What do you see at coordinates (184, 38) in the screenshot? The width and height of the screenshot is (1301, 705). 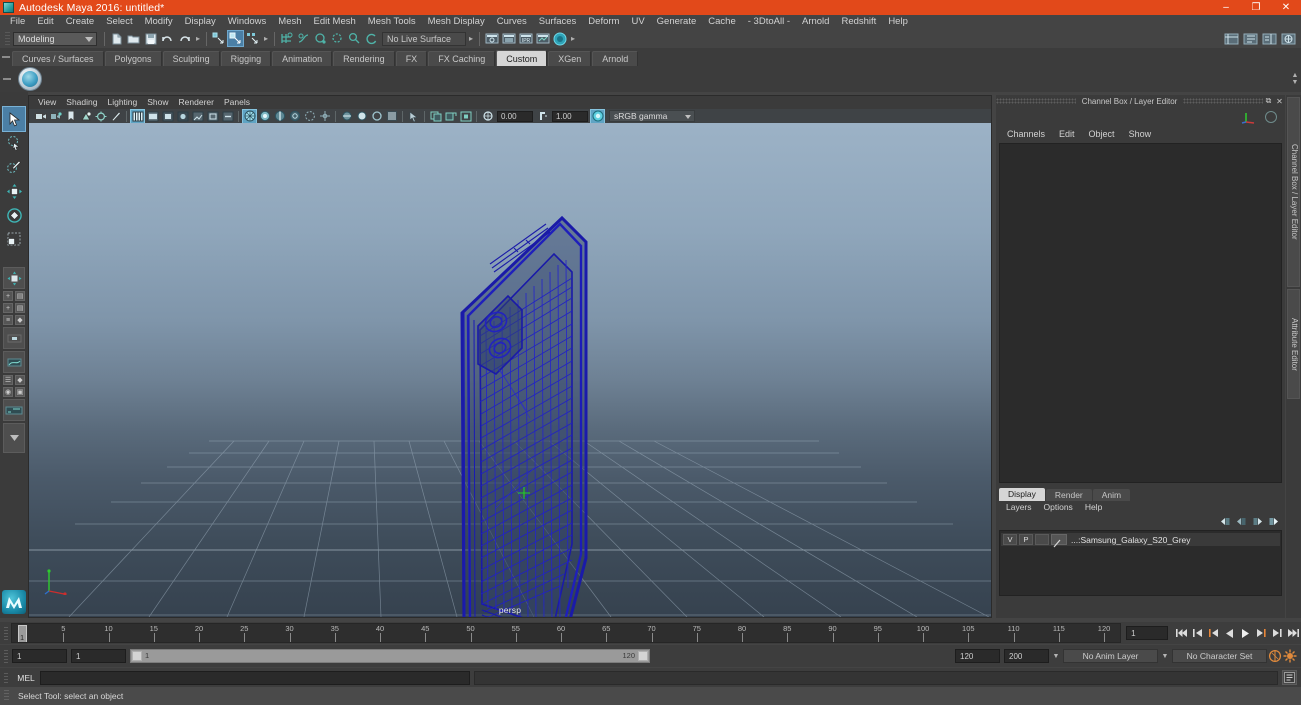 I see `redo-icon` at bounding box center [184, 38].